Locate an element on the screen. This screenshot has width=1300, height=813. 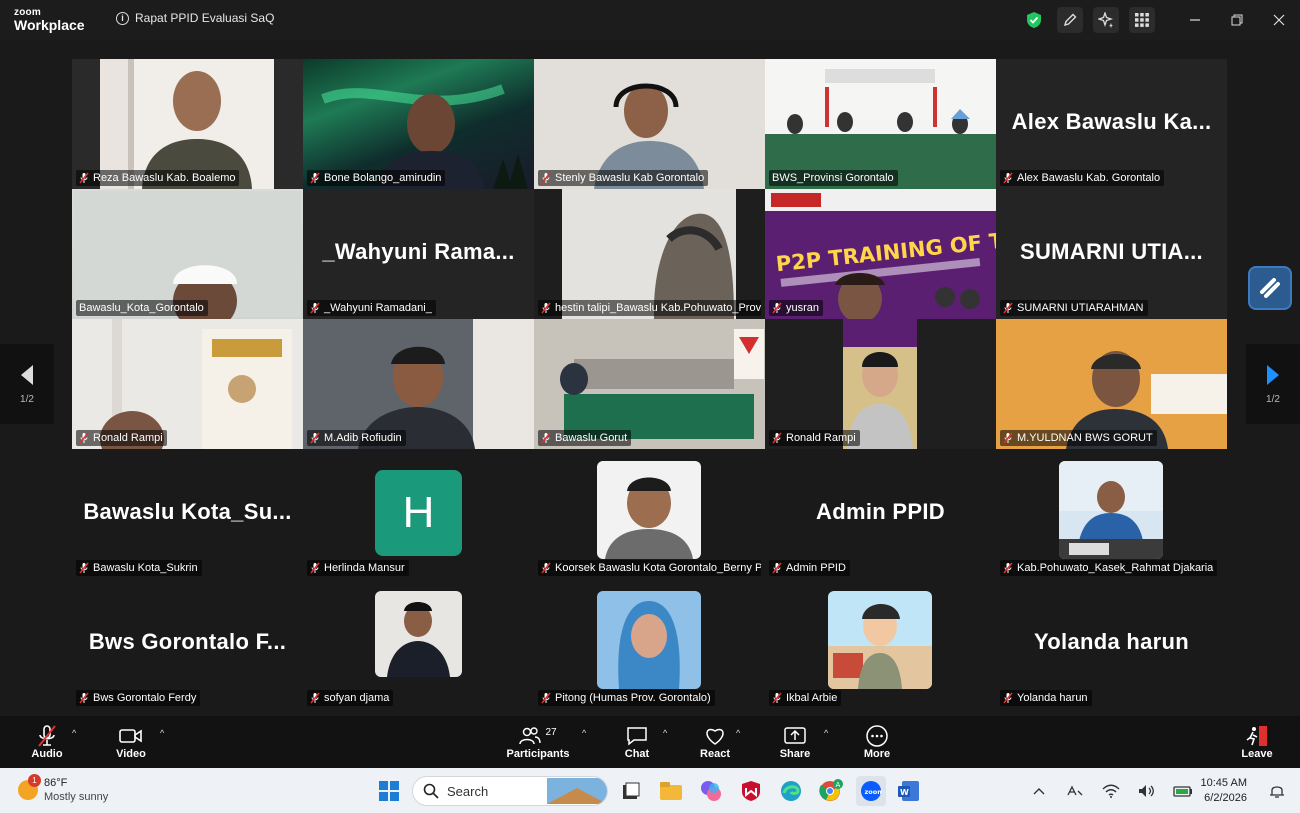
weather-widget: 1 86°F Mostly sunny is located at coordinates (63, 789).